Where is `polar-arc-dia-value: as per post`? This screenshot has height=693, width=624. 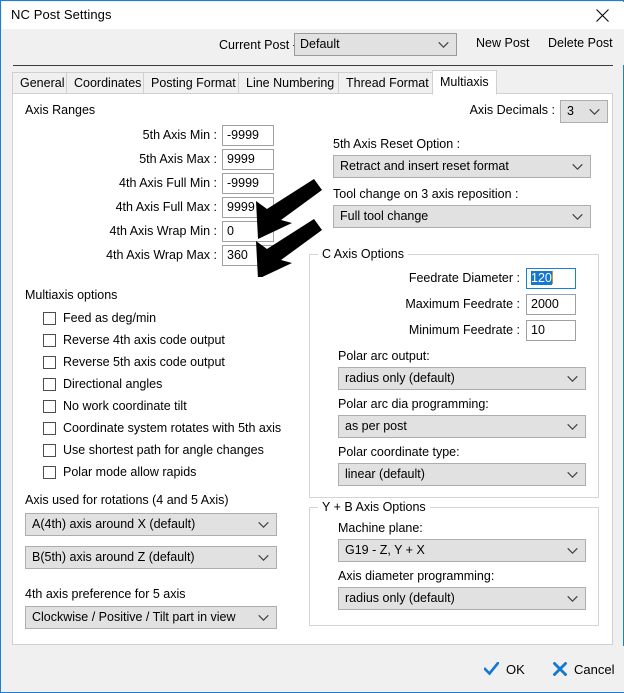 polar-arc-dia-value: as per post is located at coordinates (376, 426).